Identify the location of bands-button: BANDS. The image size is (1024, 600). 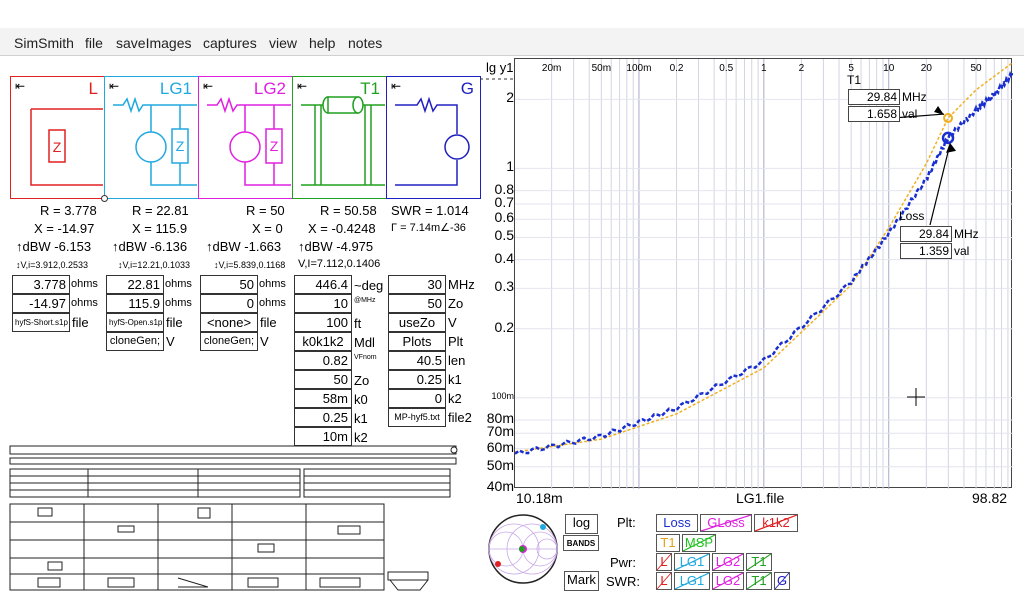
(581, 543).